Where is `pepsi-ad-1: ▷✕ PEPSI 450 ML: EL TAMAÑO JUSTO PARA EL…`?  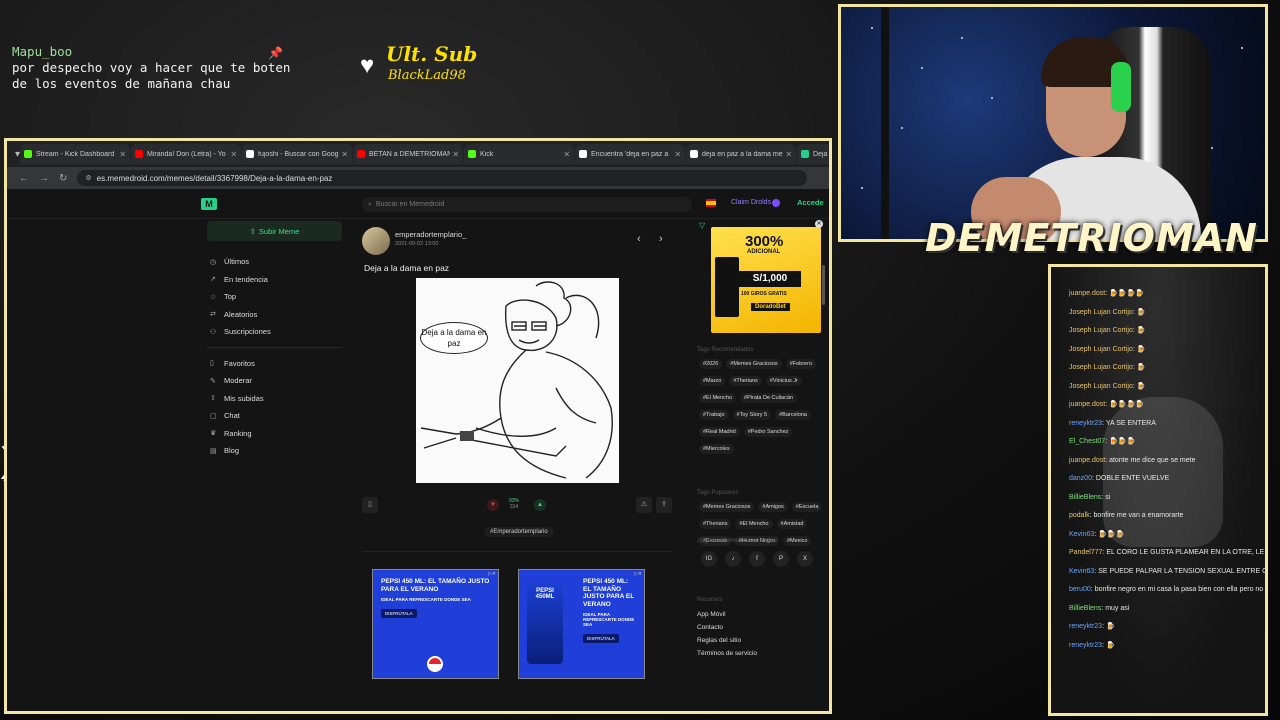 pepsi-ad-1: ▷✕ PEPSI 450 ML: EL TAMAÑO JUSTO PARA EL… is located at coordinates (435, 624).